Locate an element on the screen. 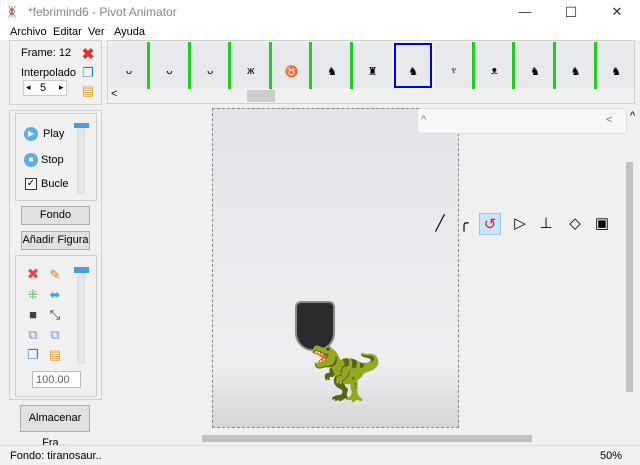 The height and width of the screenshot is (465, 640). decrement-button: ◂ is located at coordinates (28, 87).